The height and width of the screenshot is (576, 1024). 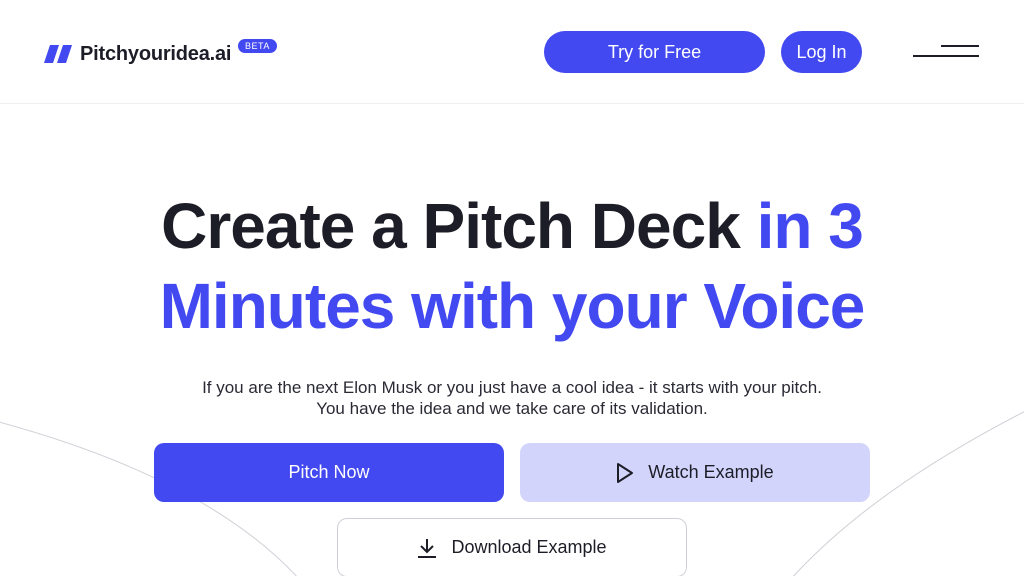 What do you see at coordinates (810, 226) in the screenshot?
I see `hero-title-part2: in 3` at bounding box center [810, 226].